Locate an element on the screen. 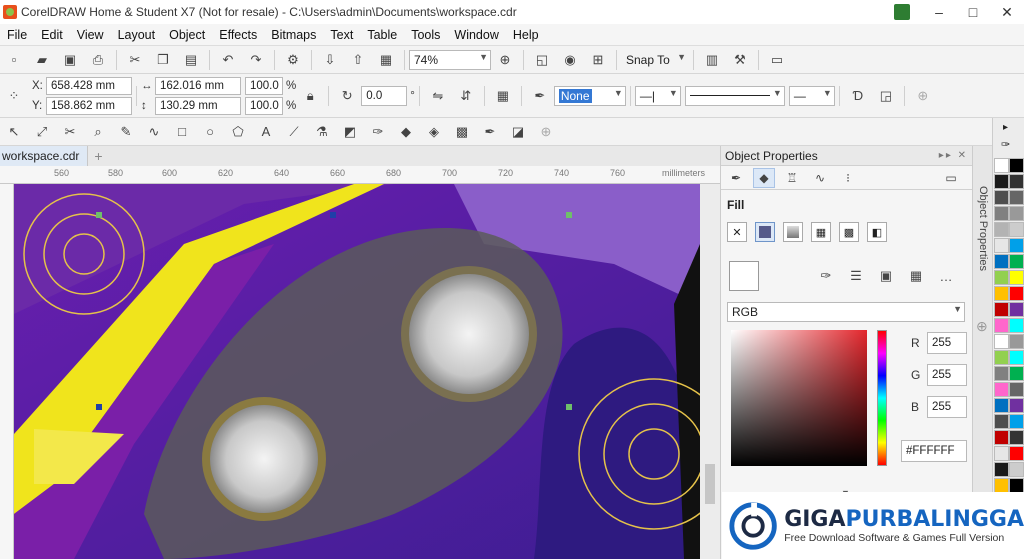 Image resolution: width=1024 pixels, height=559 pixels. mesh-fill-icon: ▩ is located at coordinates (462, 132).